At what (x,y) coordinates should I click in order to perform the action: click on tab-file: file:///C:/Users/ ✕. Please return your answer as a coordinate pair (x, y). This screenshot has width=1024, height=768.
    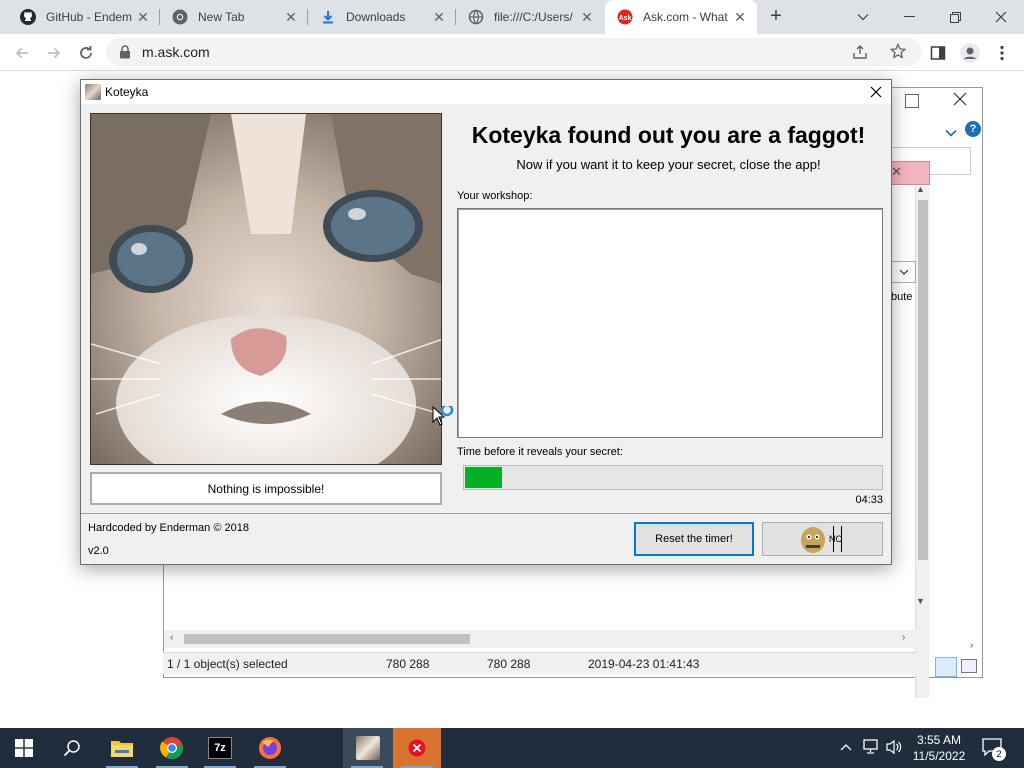
    Looking at the image, I should click on (530, 17).